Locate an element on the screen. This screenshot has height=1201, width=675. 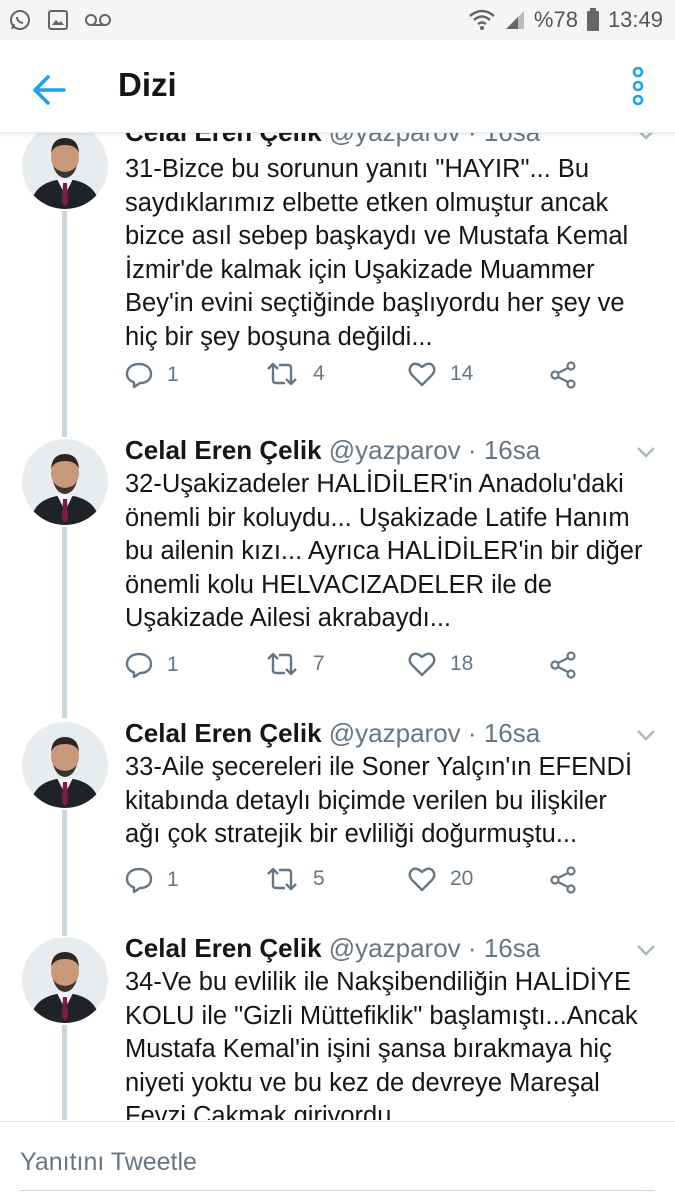
voicemail-icon is located at coordinates (98, 20).